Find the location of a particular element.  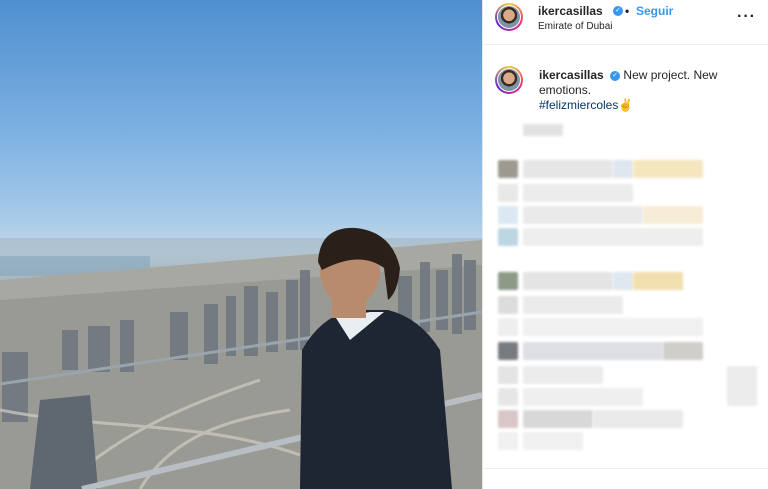

avatar-frame is located at coordinates (509, 17).